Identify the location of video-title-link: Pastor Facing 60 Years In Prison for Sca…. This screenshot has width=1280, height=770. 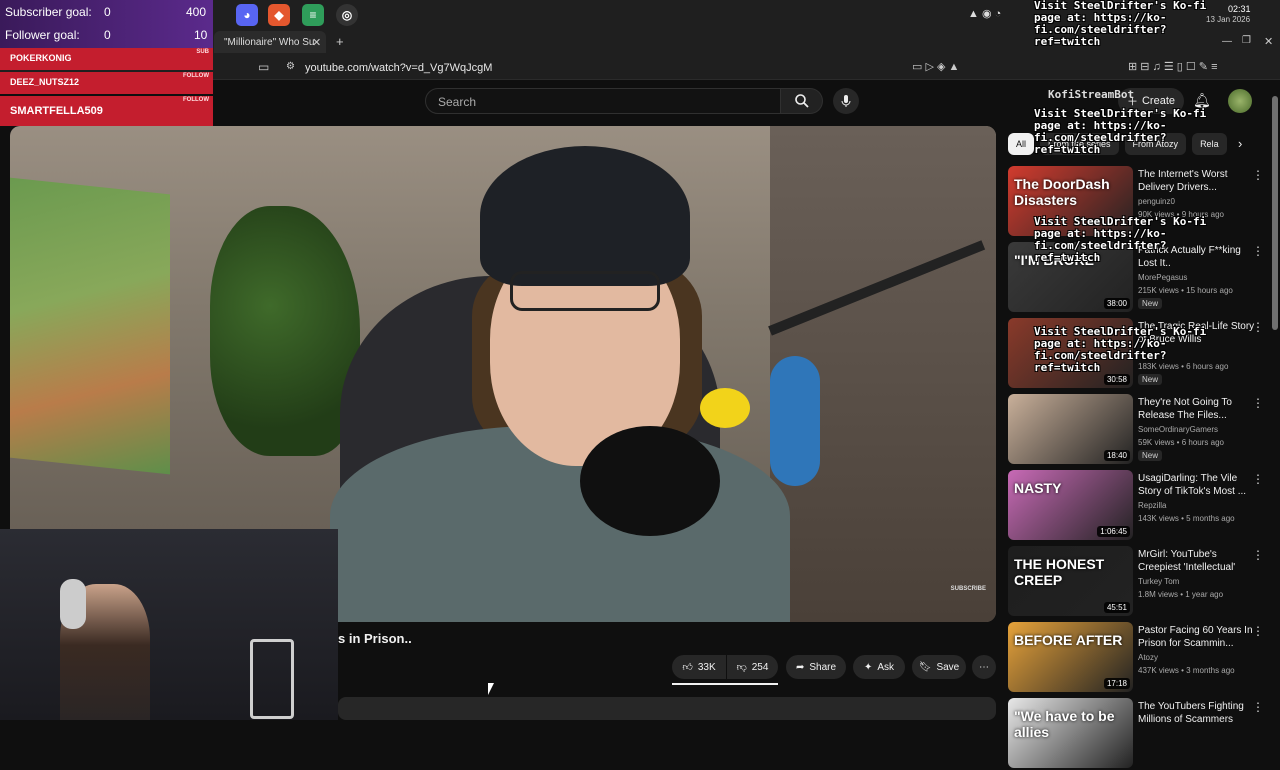
(1197, 637).